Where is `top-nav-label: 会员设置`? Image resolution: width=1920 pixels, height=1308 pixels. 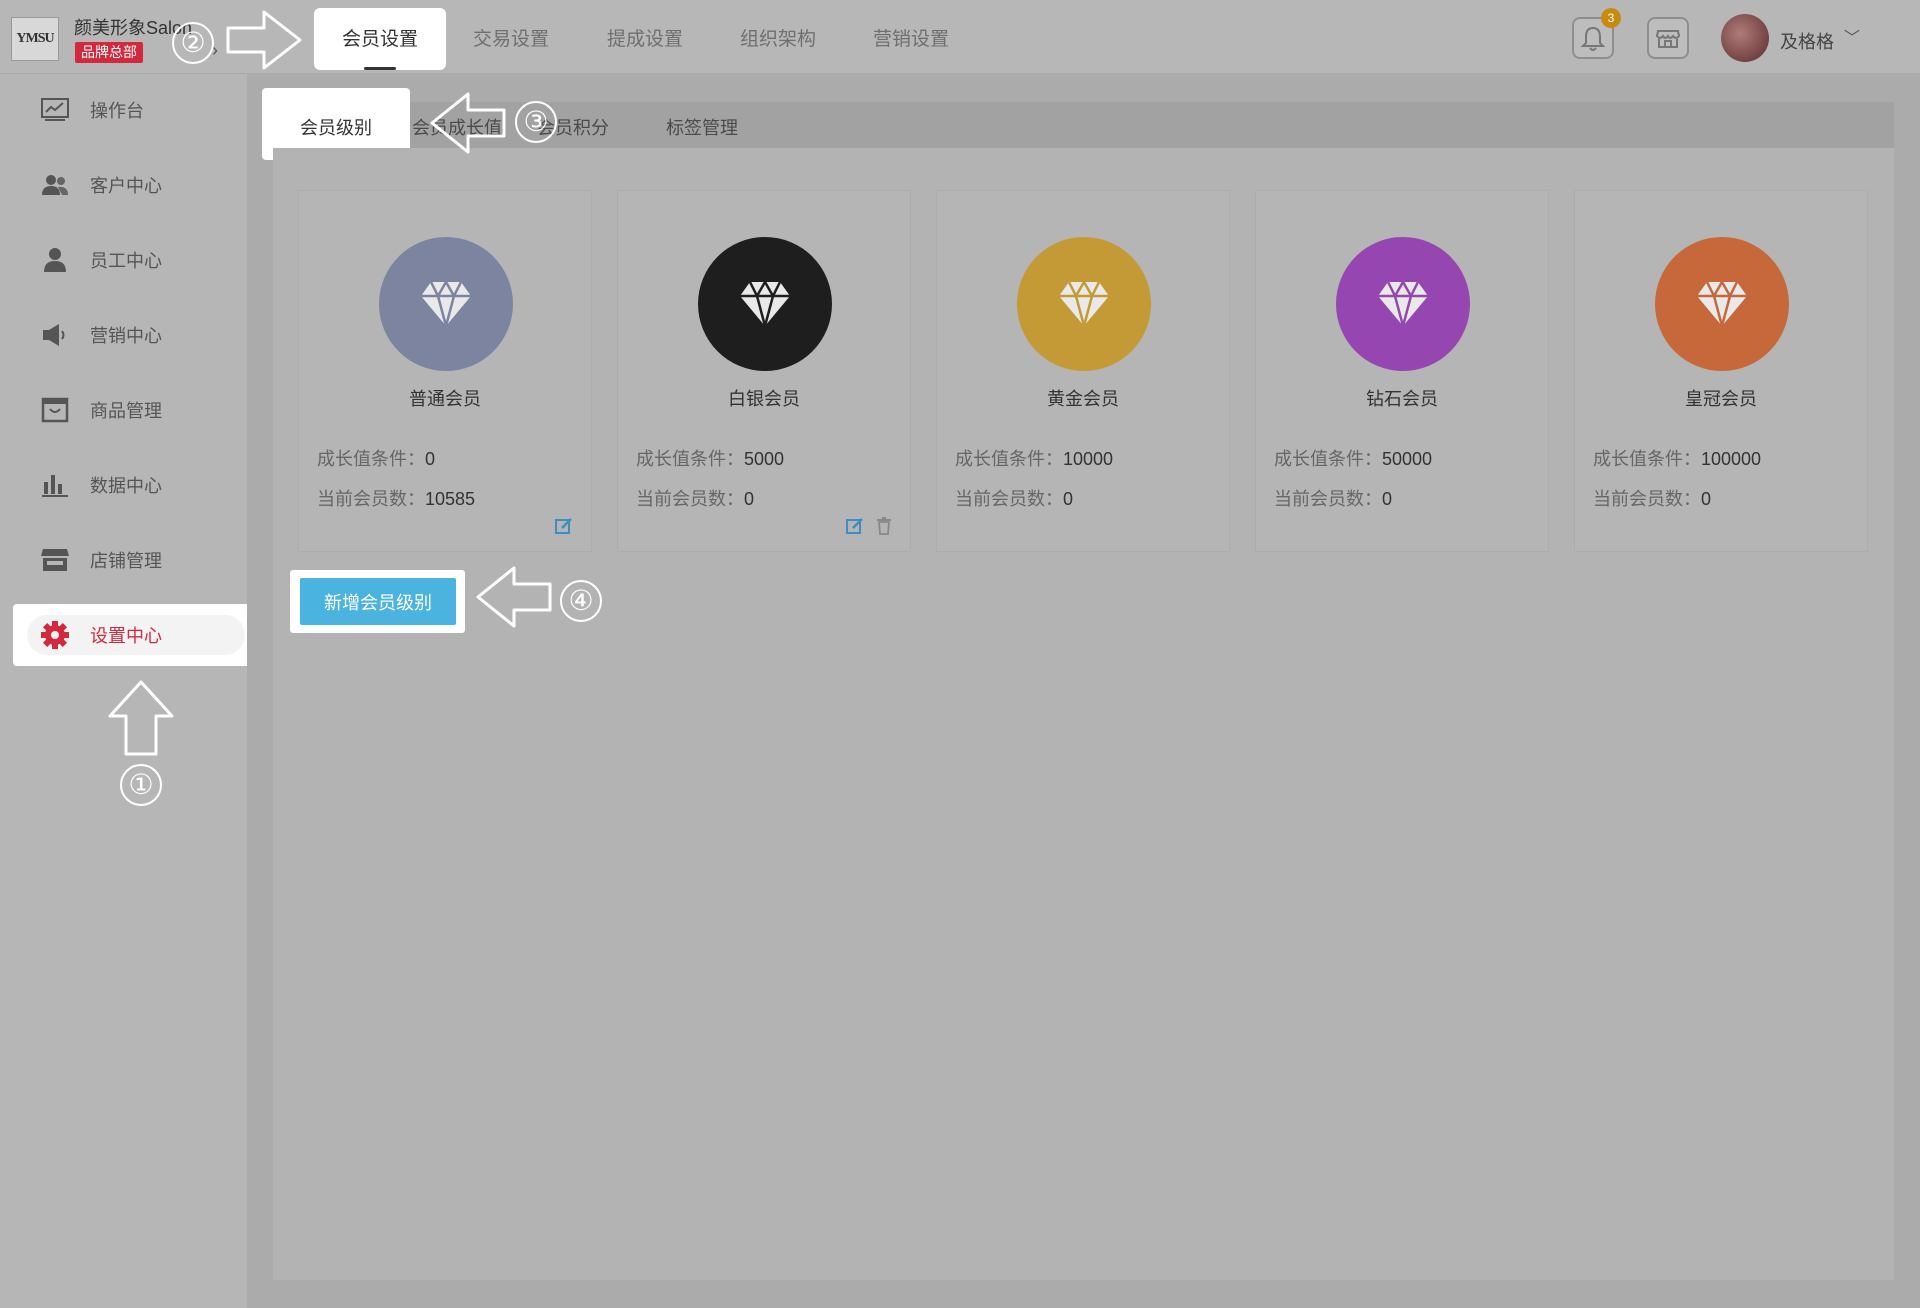 top-nav-label: 会员设置 is located at coordinates (379, 39).